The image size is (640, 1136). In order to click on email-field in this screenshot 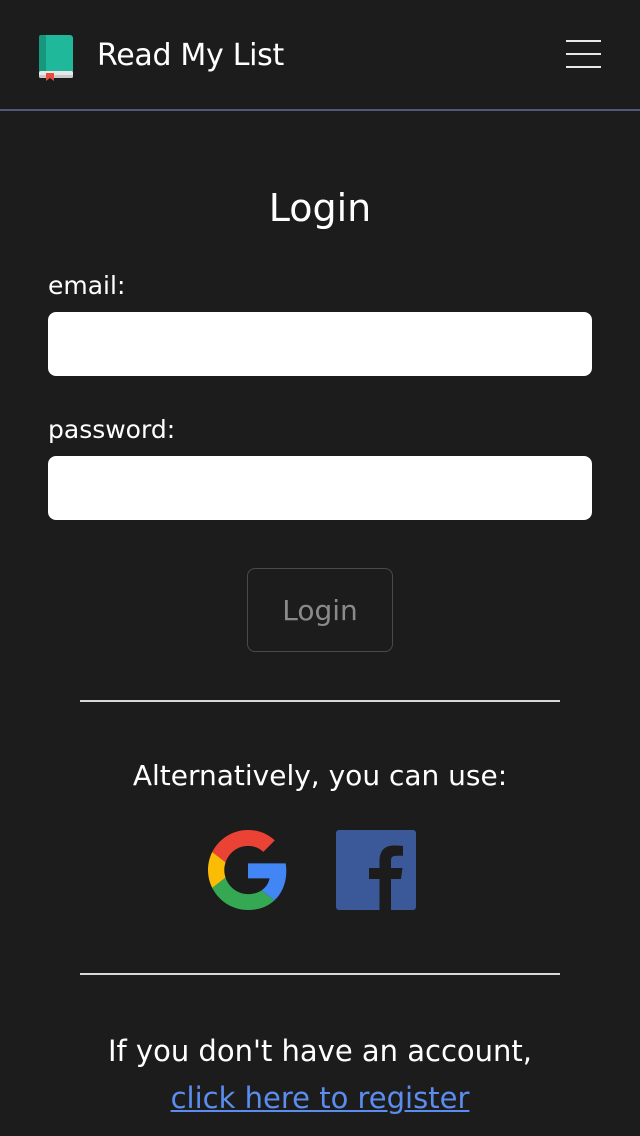, I will do `click(320, 344)`.